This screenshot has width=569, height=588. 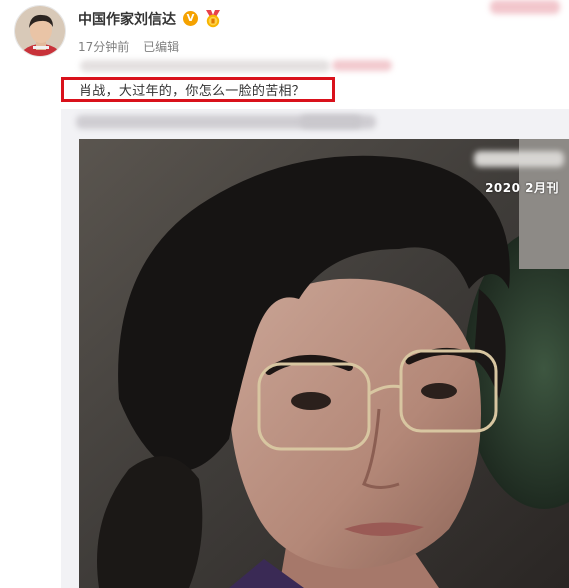 What do you see at coordinates (161, 47) in the screenshot?
I see `edited-label: 已编辑` at bounding box center [161, 47].